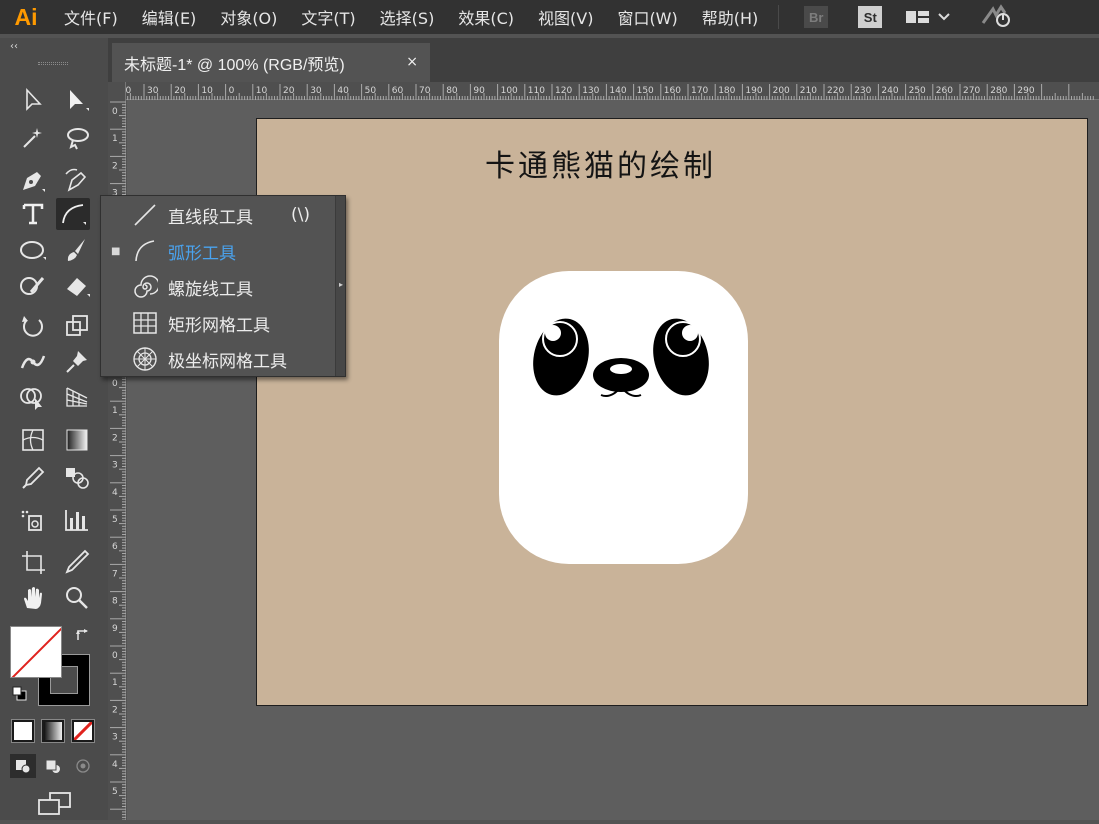 This screenshot has height=824, width=1099. What do you see at coordinates (145, 215) in the screenshot?
I see `line-segment-icon` at bounding box center [145, 215].